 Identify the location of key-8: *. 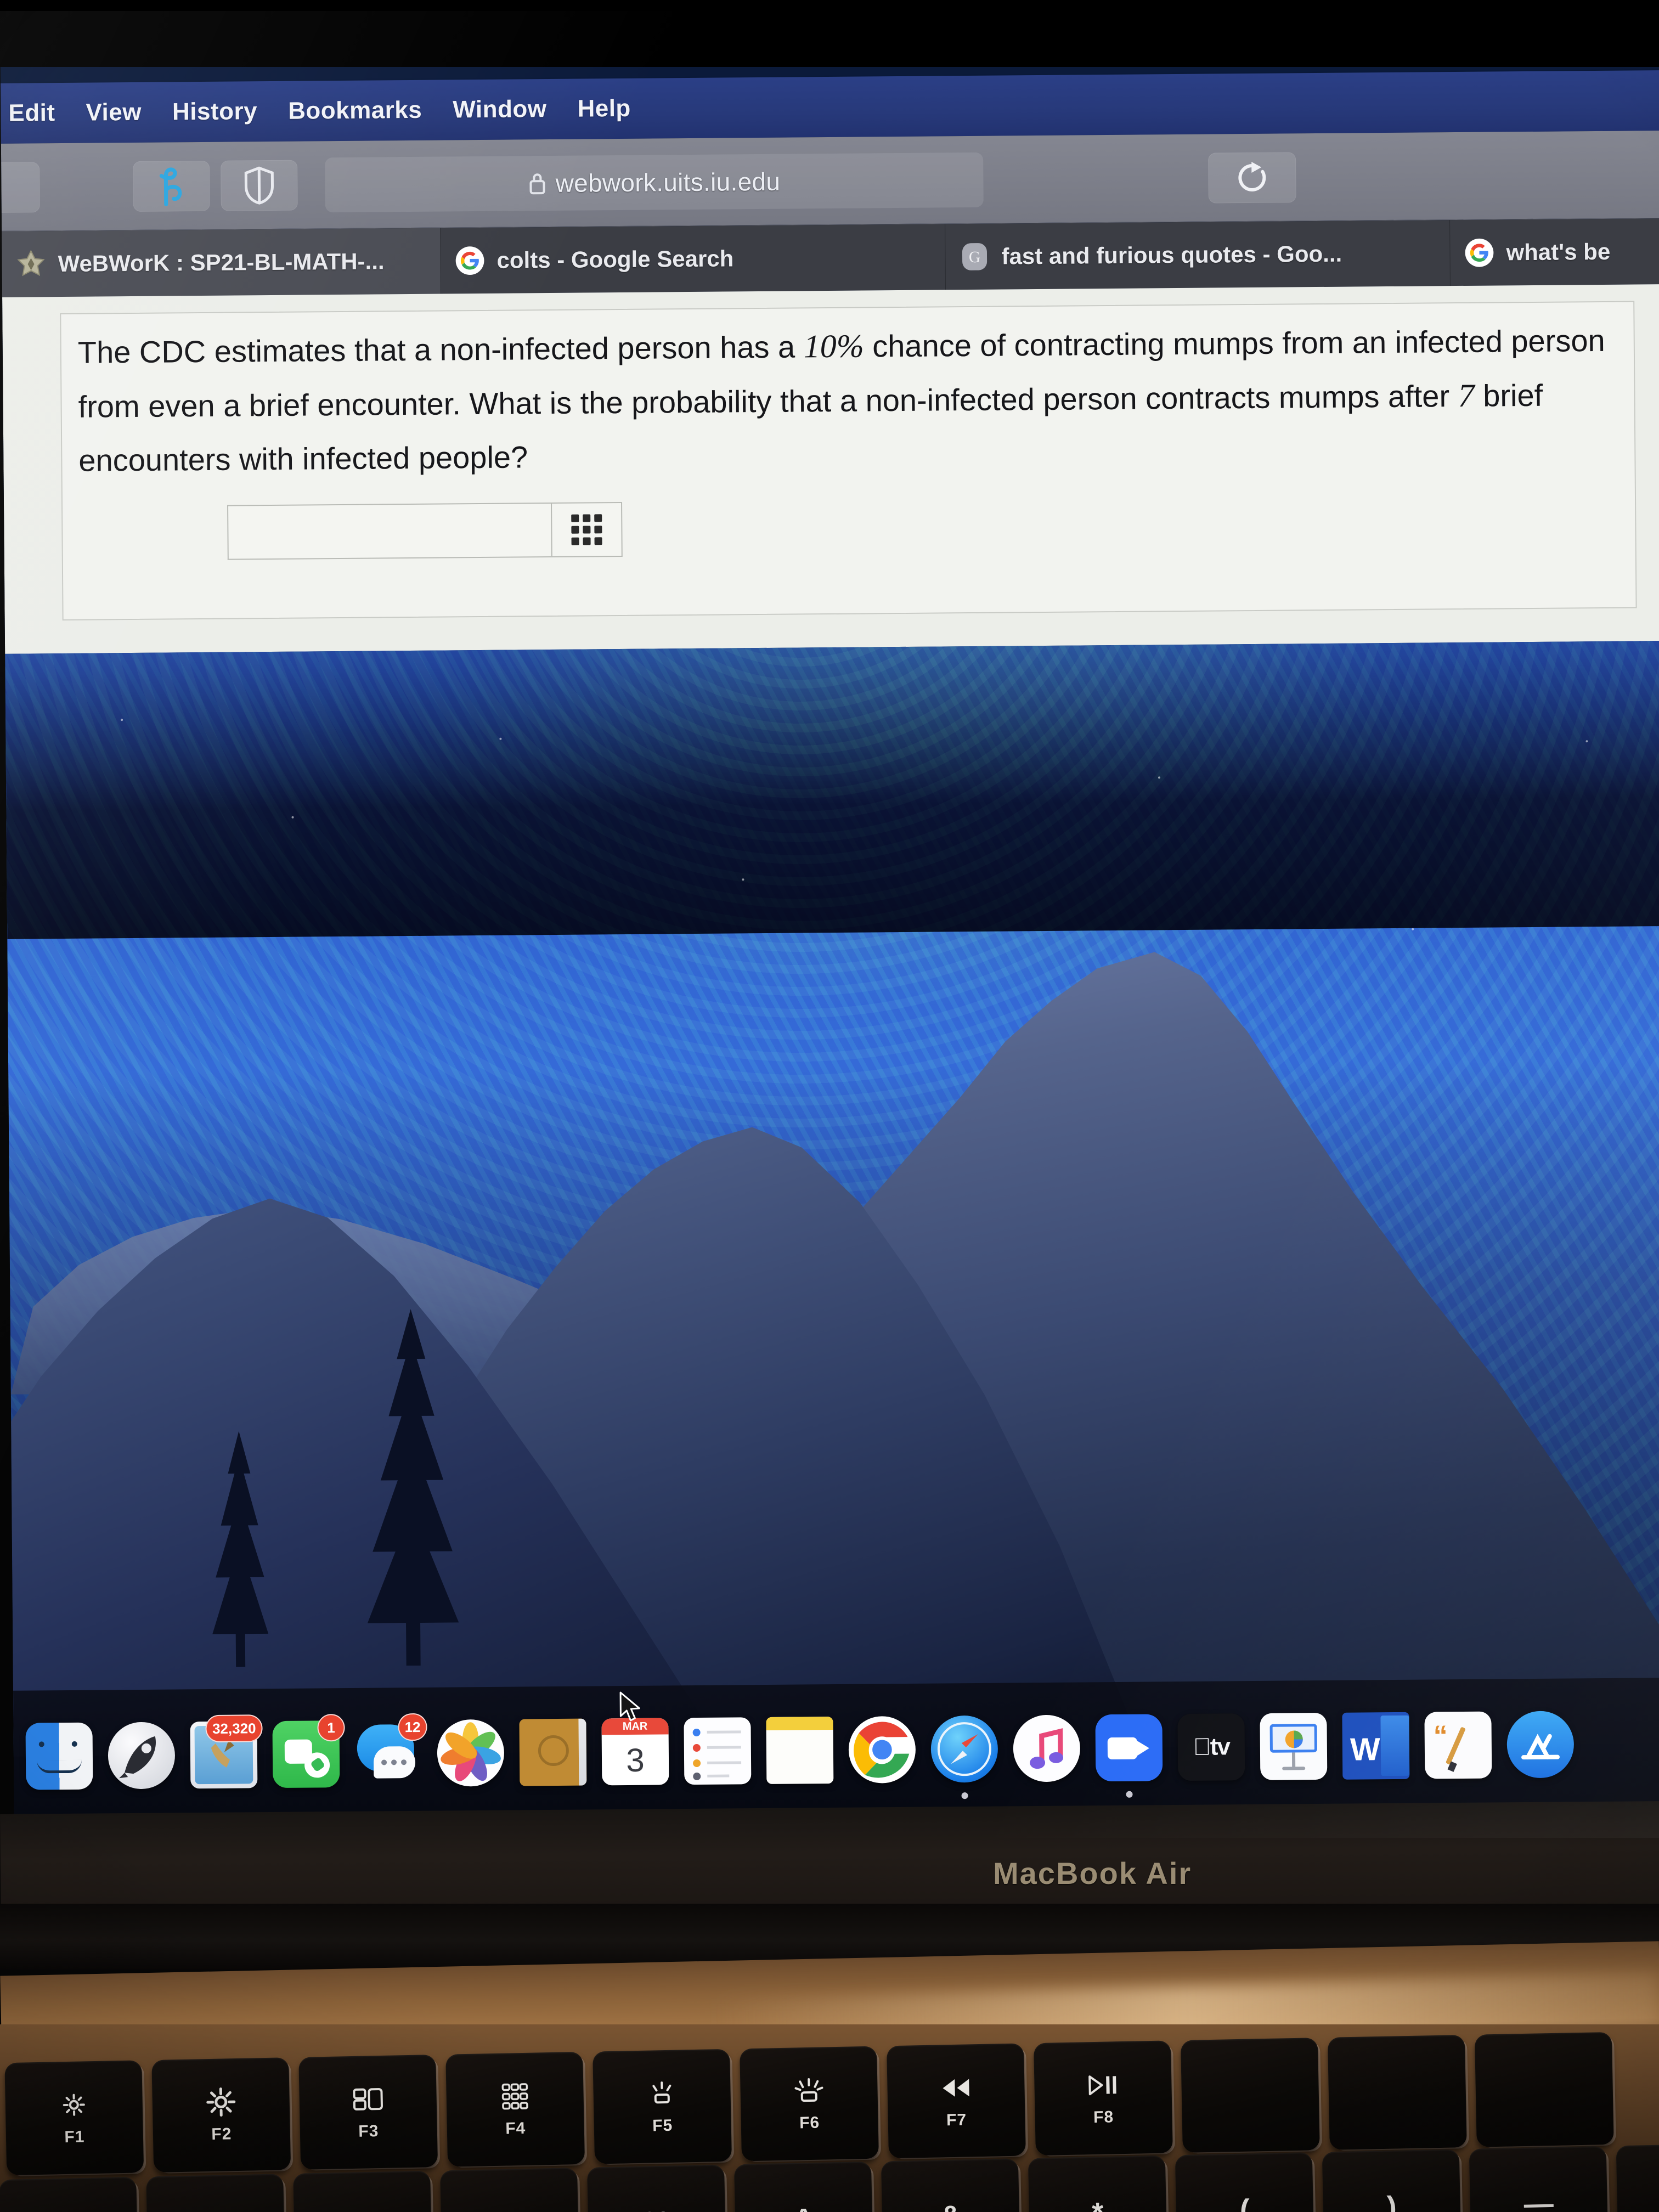
(1098, 2183).